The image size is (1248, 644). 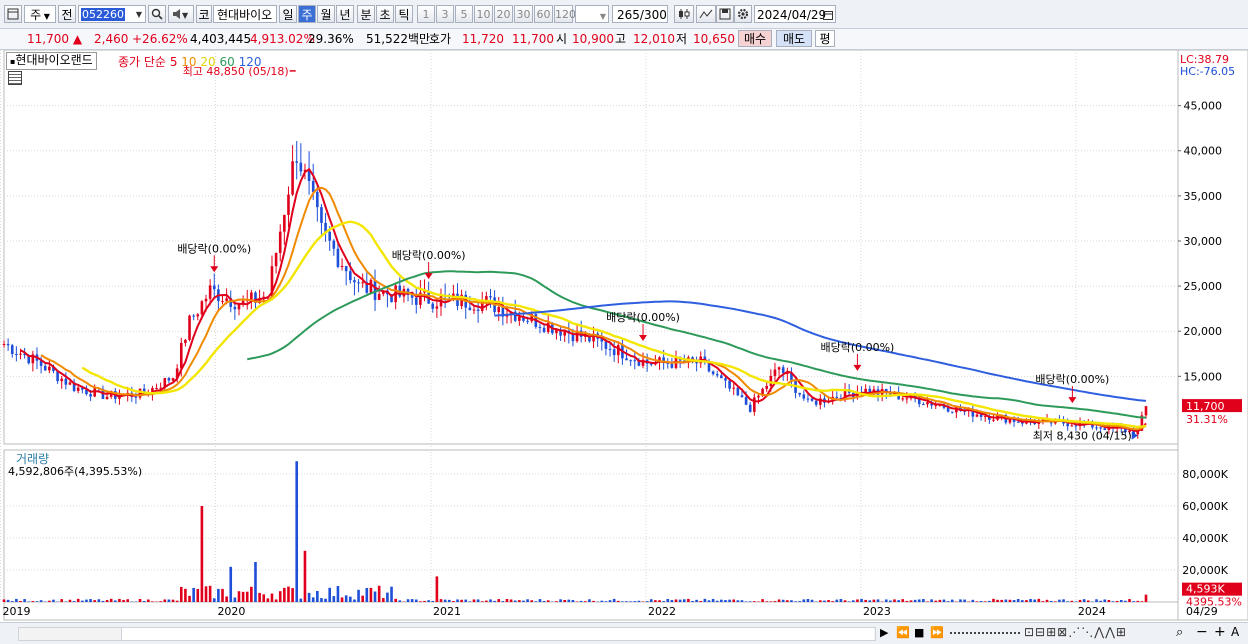 What do you see at coordinates (426, 14) in the screenshot?
I see `interval-1: 1` at bounding box center [426, 14].